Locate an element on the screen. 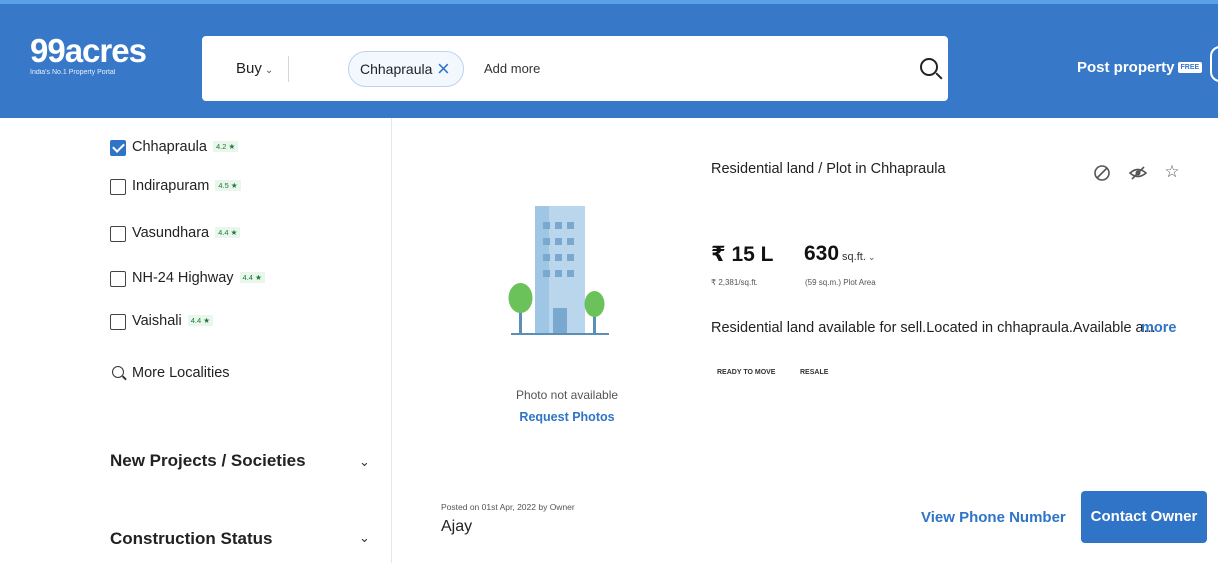  rating-badge: 4.5 ★ is located at coordinates (228, 185).